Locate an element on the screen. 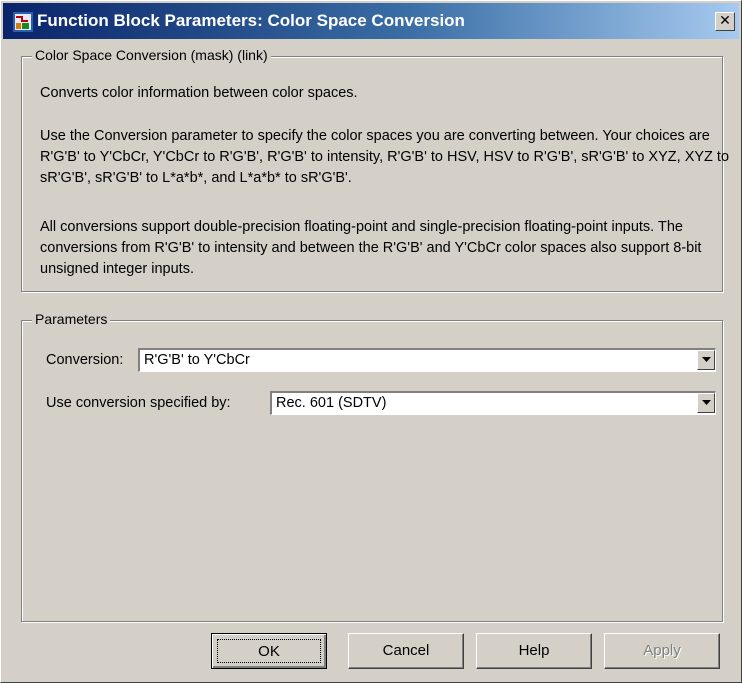 This screenshot has width=742, height=683. conversion-label: Conversion: is located at coordinates (85, 360).